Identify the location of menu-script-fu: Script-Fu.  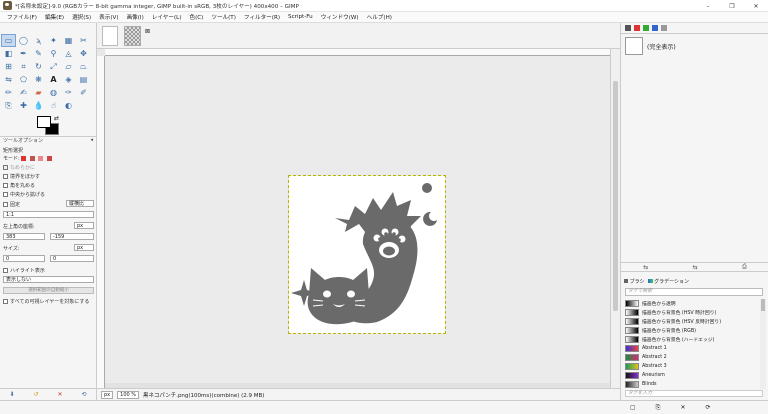
(300, 17).